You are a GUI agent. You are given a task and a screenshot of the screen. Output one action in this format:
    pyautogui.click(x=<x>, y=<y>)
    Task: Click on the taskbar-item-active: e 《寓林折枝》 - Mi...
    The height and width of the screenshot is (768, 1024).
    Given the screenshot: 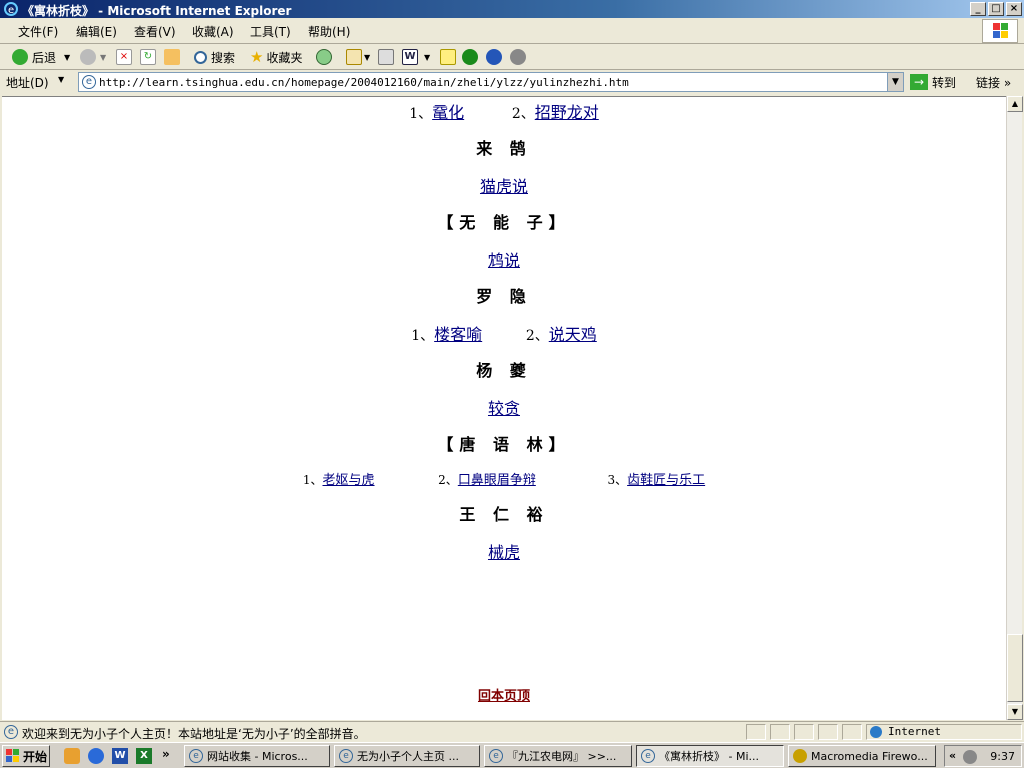 What is the action you would take?
    pyautogui.click(x=710, y=756)
    